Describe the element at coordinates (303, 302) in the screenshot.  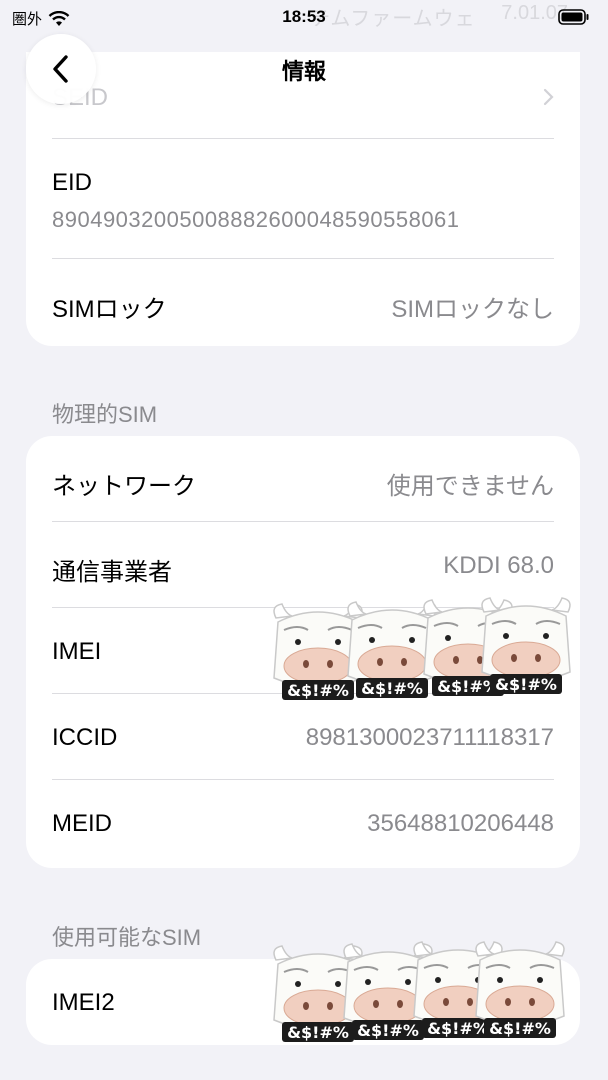
I see `simlock-row: SIMロック SIMロックなし` at that location.